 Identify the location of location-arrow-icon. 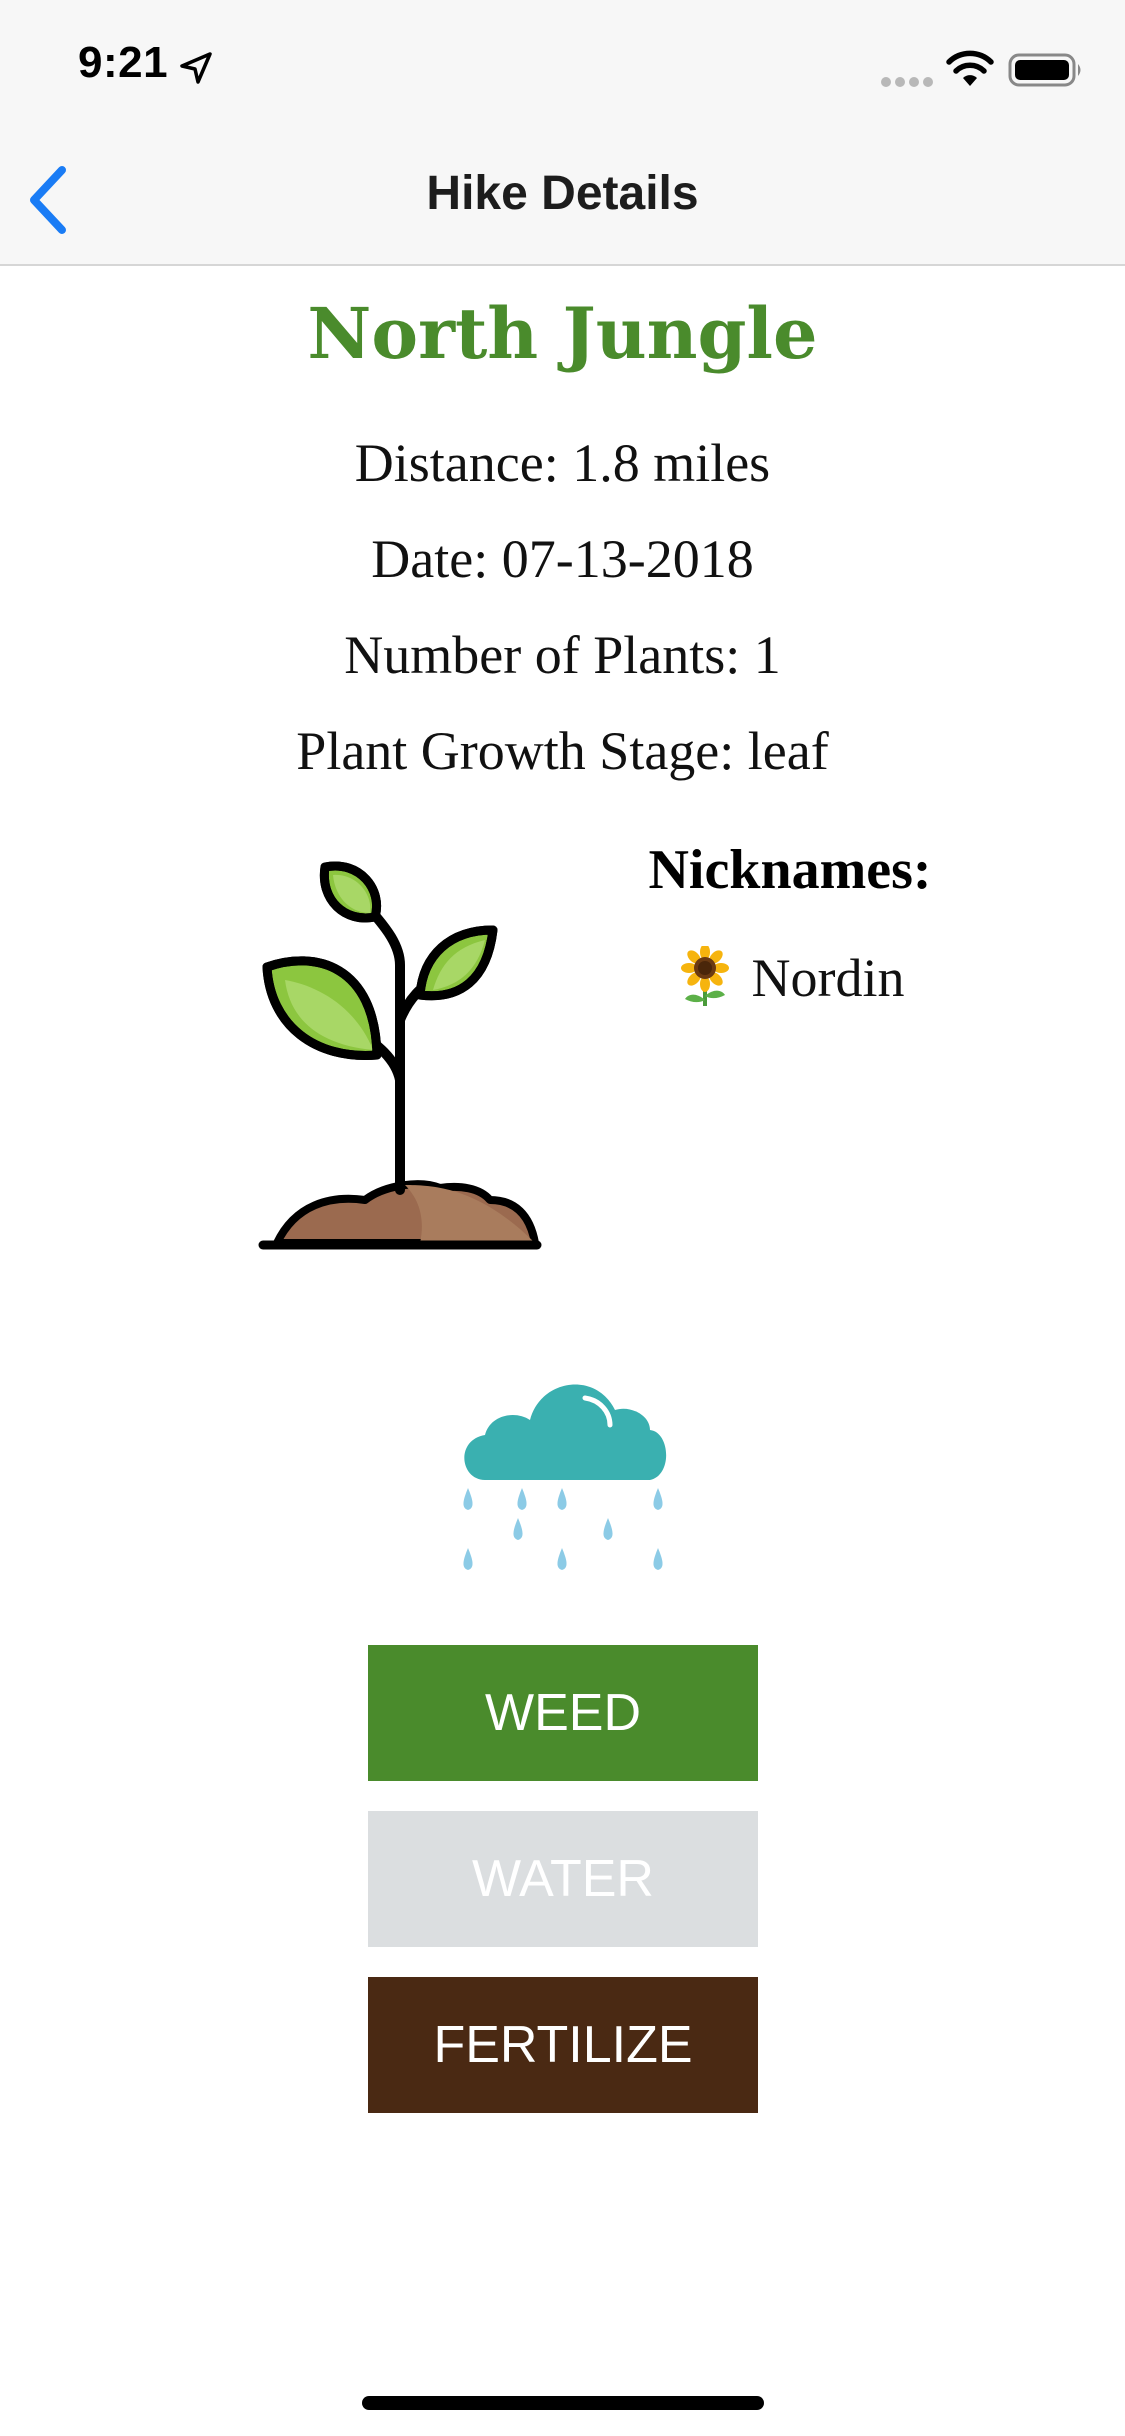
(196, 68).